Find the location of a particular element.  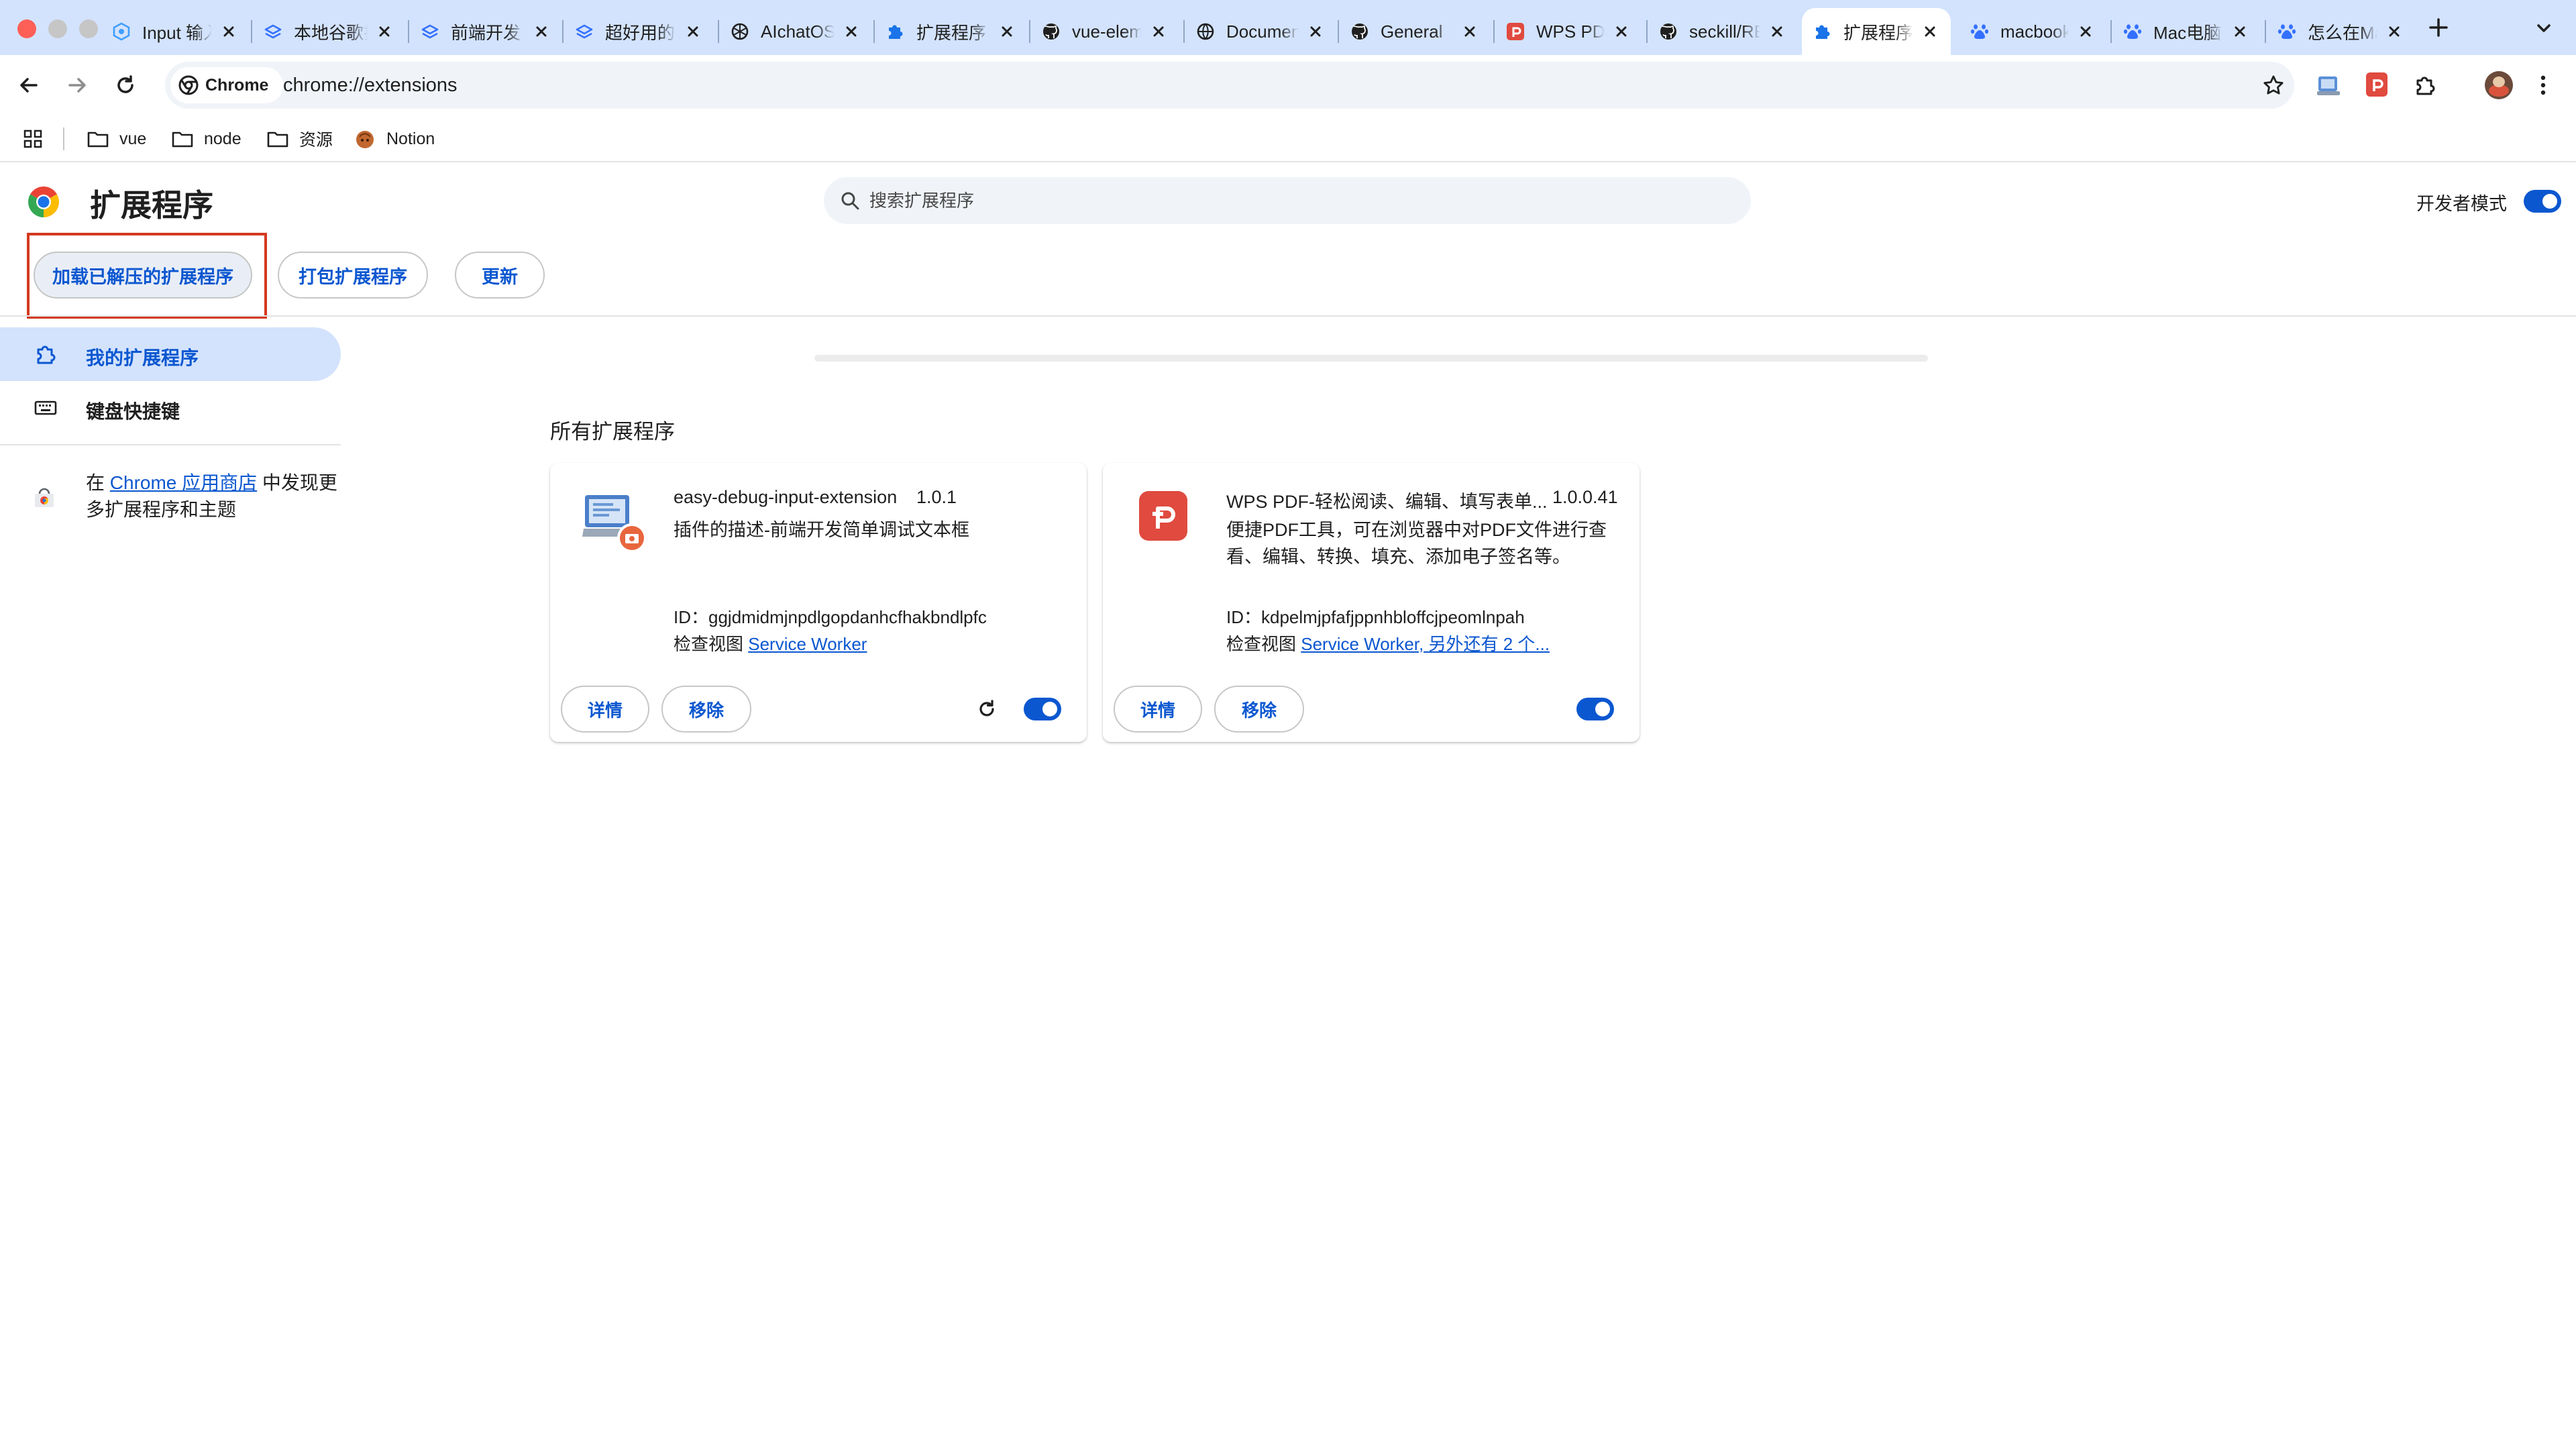

id-label: ID： is located at coordinates (691, 617).